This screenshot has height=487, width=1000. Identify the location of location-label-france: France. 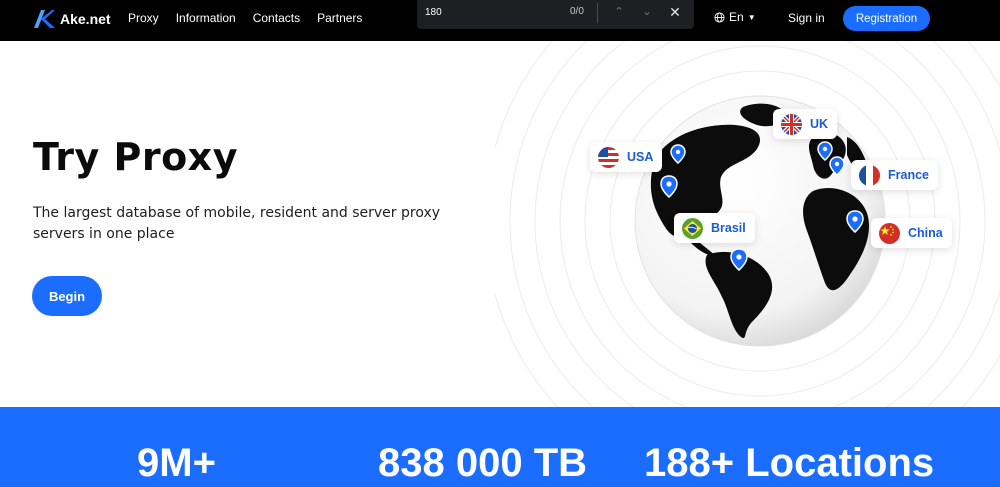
(908, 175).